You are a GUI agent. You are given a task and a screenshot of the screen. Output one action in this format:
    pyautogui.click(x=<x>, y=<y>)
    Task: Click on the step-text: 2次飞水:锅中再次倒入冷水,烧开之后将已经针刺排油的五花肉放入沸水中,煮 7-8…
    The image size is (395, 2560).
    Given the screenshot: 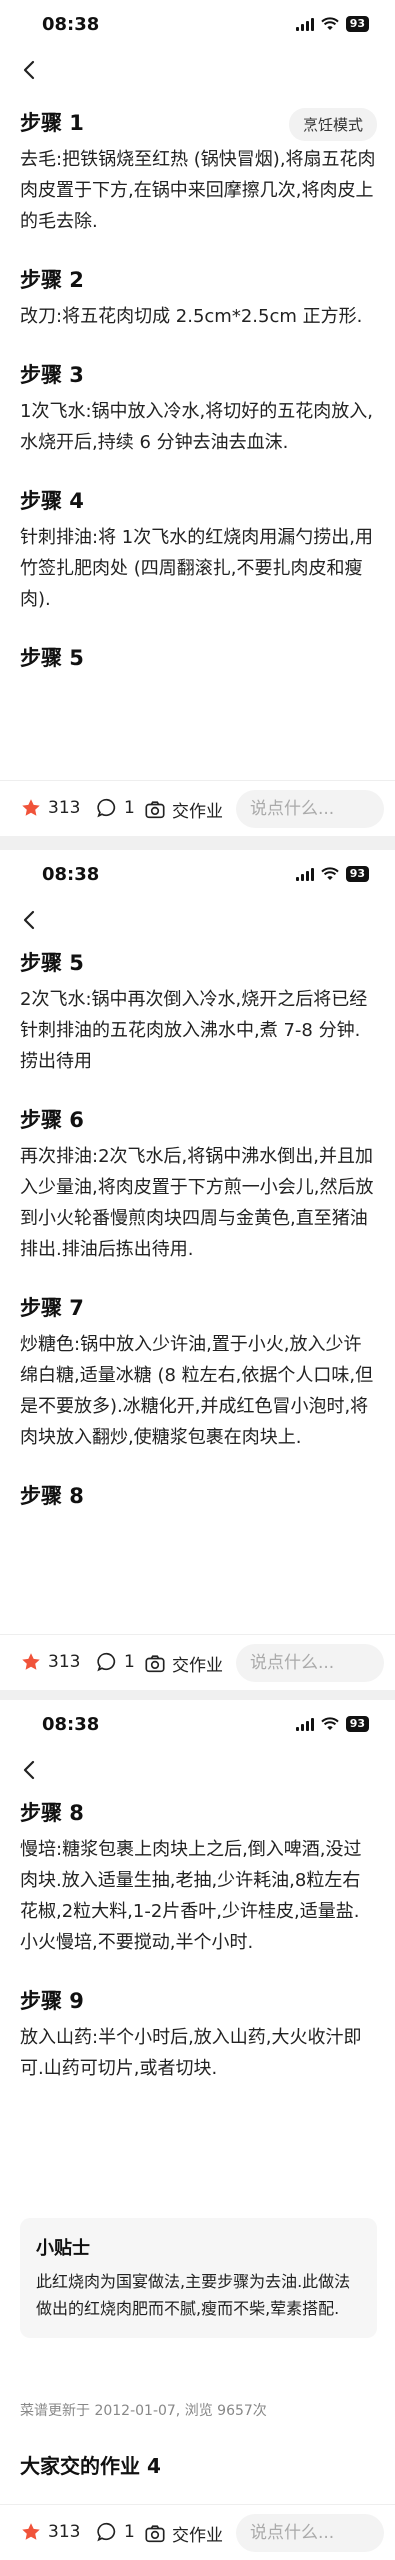 What is the action you would take?
    pyautogui.click(x=194, y=1030)
    